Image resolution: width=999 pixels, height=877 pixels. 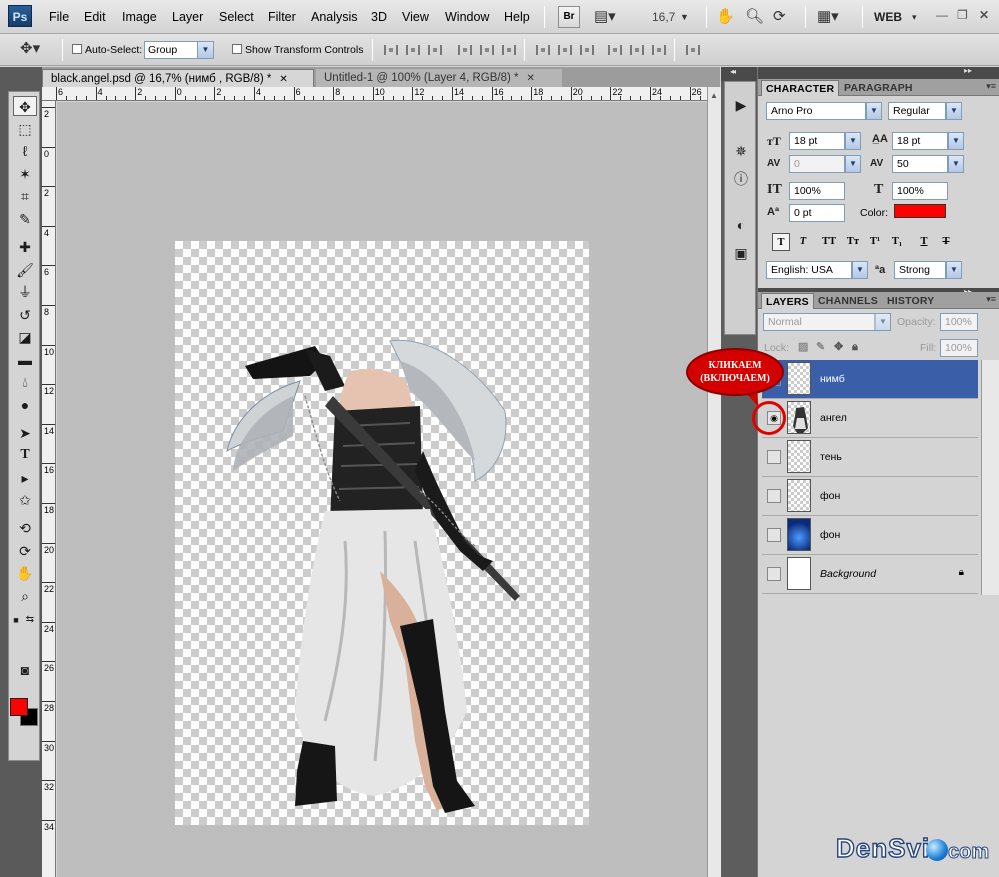 What do you see at coordinates (878, 88) in the screenshot?
I see `tab-paragraph: PARAGRAPH` at bounding box center [878, 88].